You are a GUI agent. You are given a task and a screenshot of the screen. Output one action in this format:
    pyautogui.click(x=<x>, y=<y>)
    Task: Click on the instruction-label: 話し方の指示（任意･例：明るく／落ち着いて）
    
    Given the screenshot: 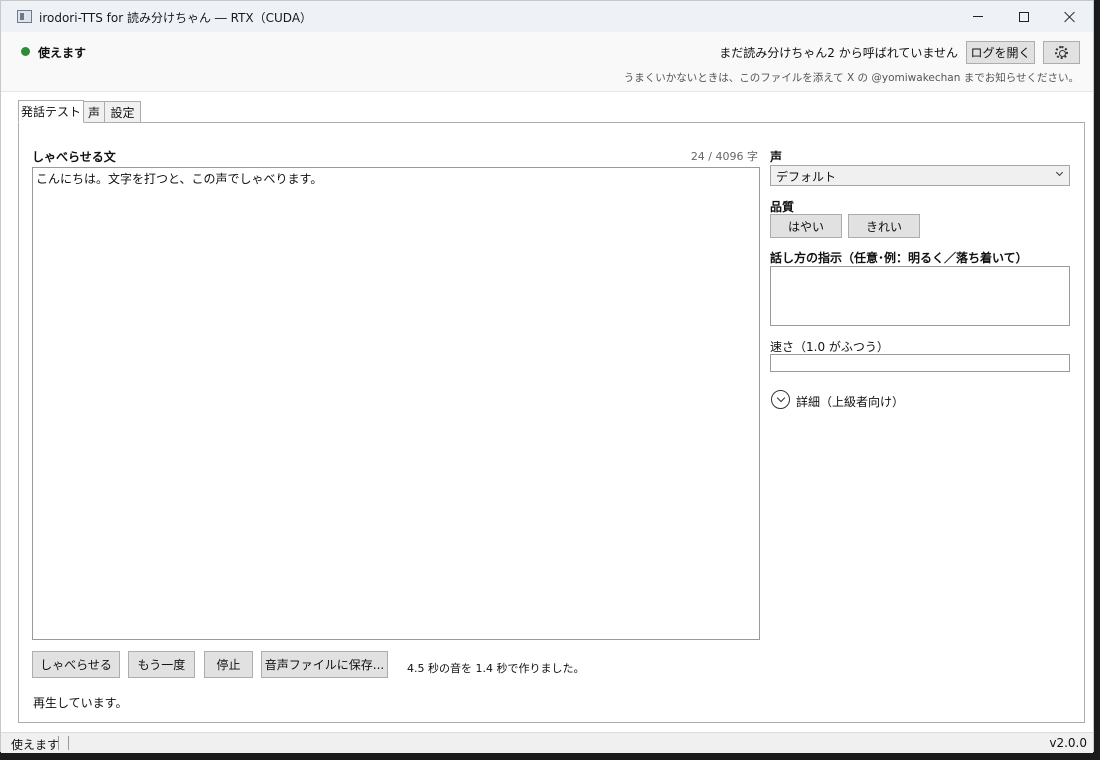 What is the action you would take?
    pyautogui.click(x=899, y=258)
    